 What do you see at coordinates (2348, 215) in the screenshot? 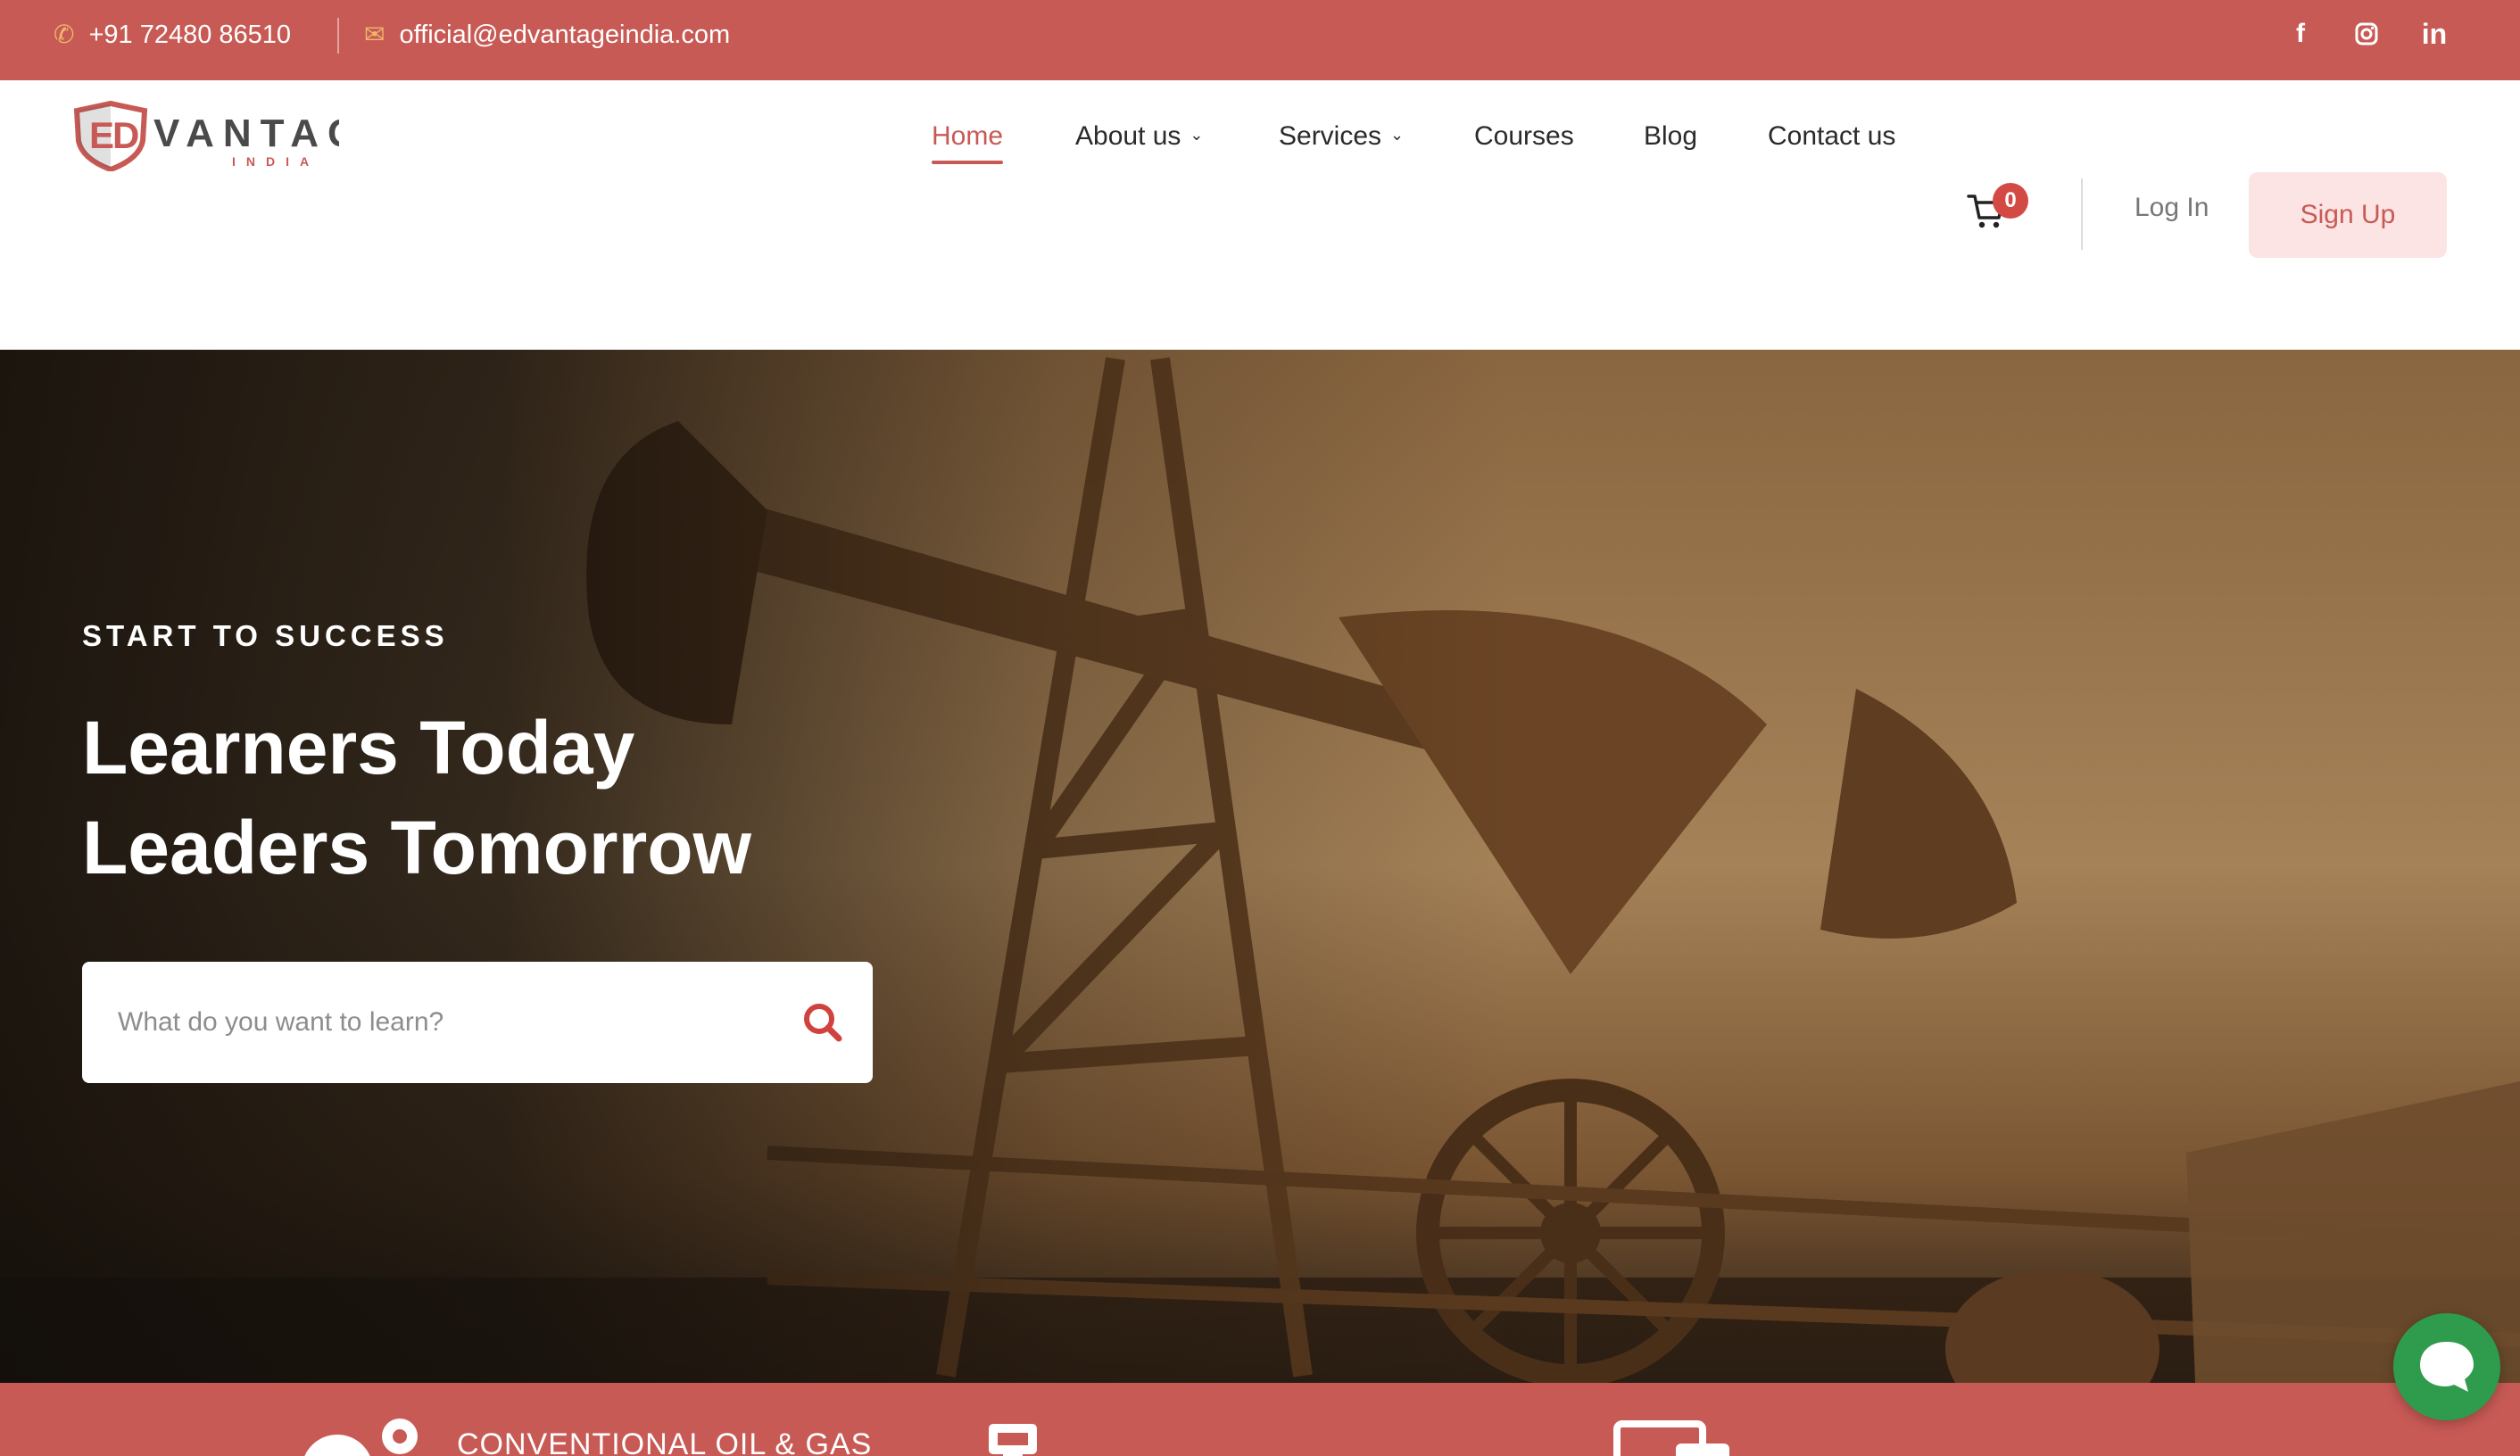
I see `signup-button: Sign Up` at bounding box center [2348, 215].